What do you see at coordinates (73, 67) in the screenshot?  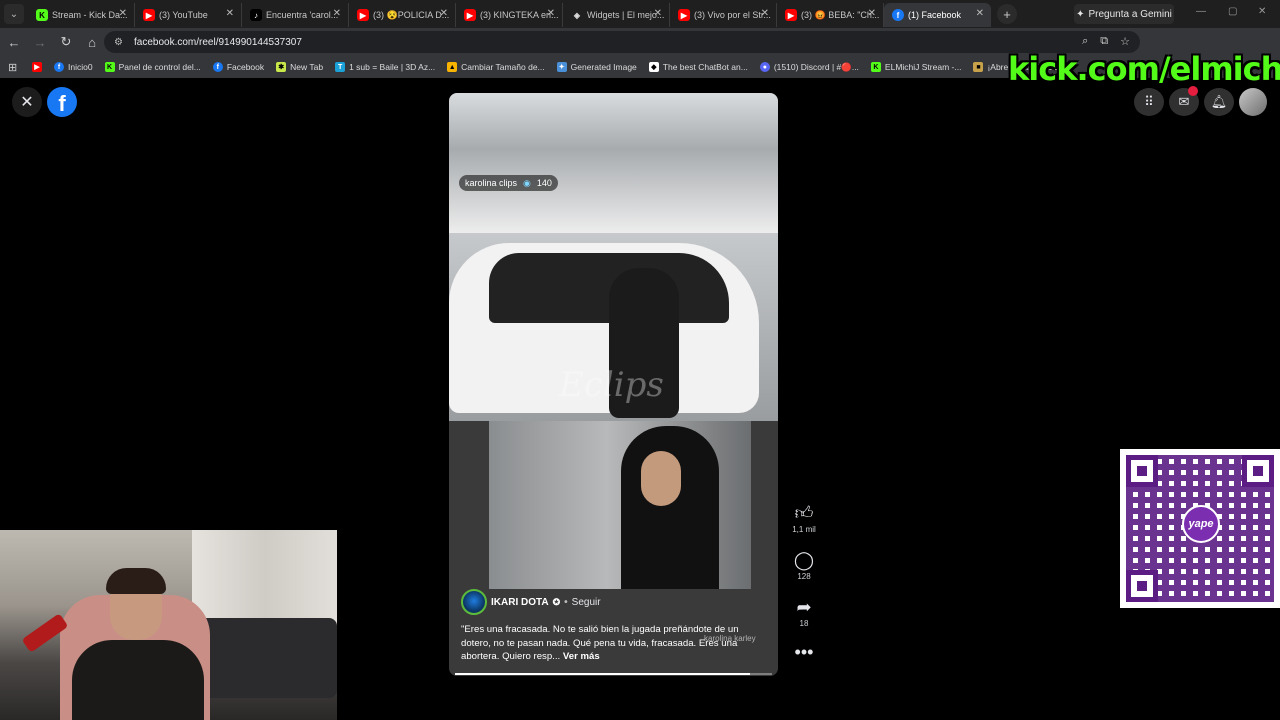 I see `bookmark-item: f Inicio0` at bounding box center [73, 67].